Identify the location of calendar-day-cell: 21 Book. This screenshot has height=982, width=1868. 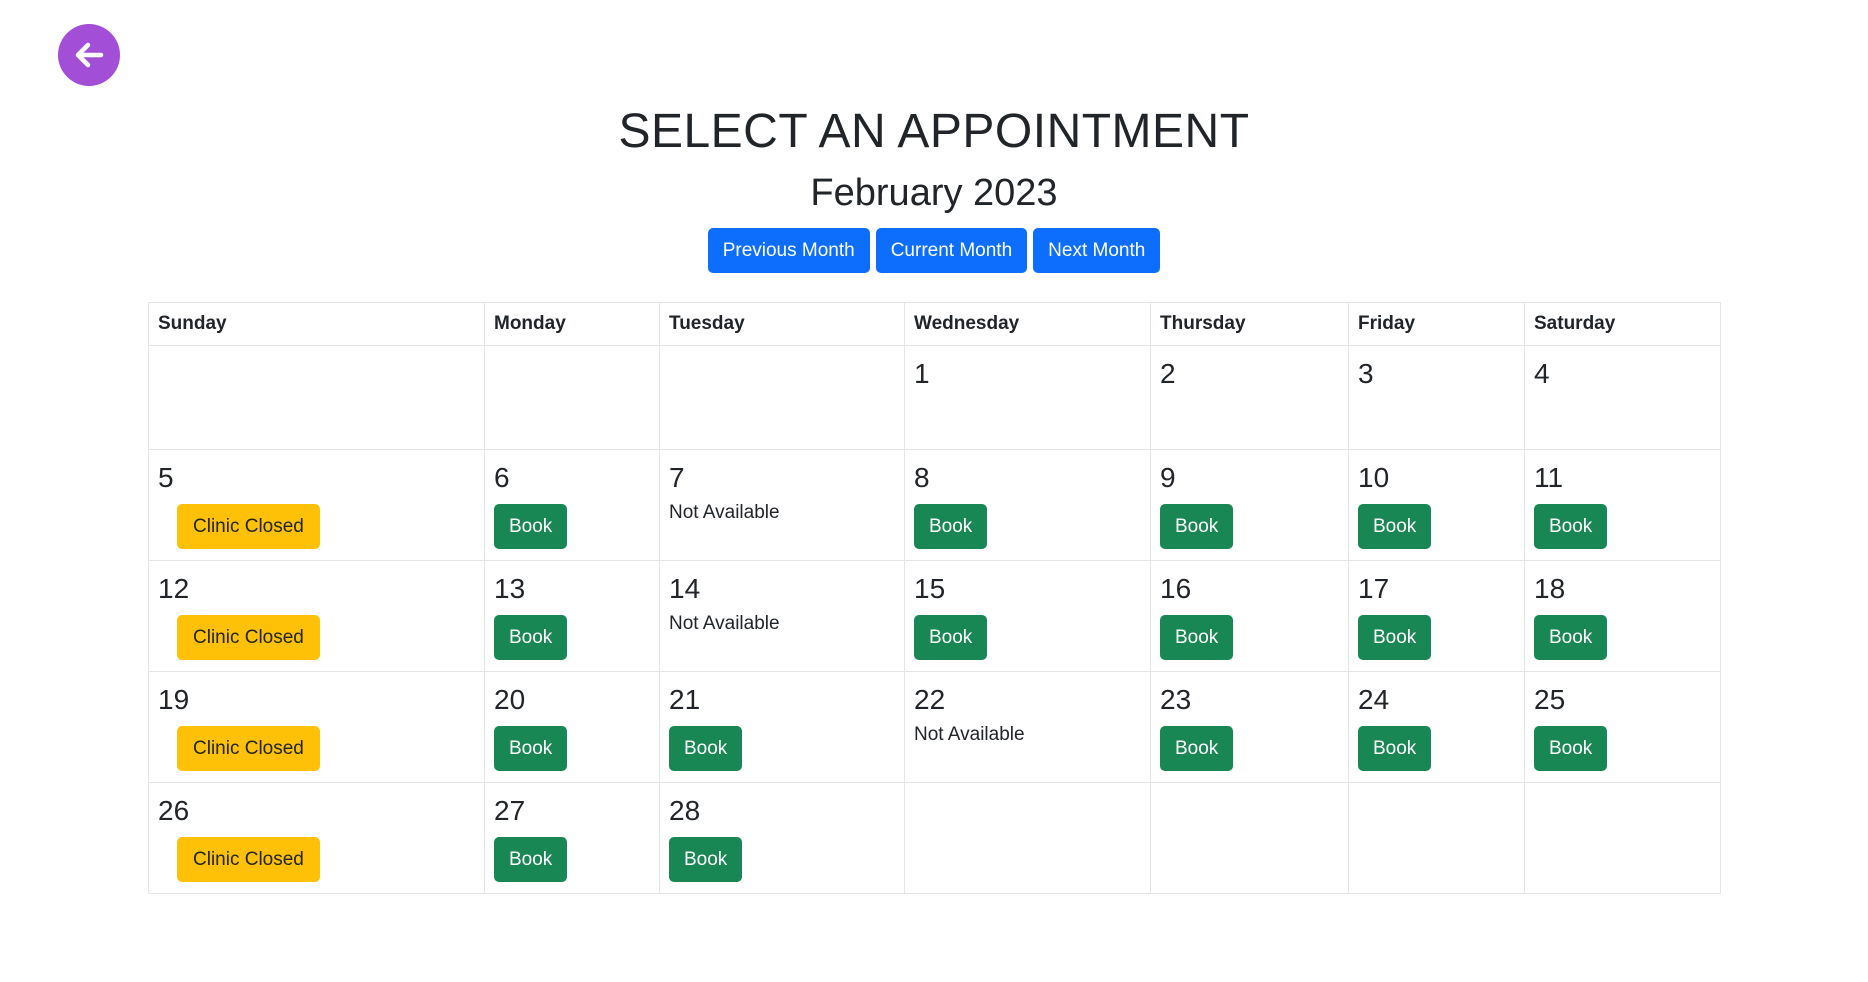
(782, 727).